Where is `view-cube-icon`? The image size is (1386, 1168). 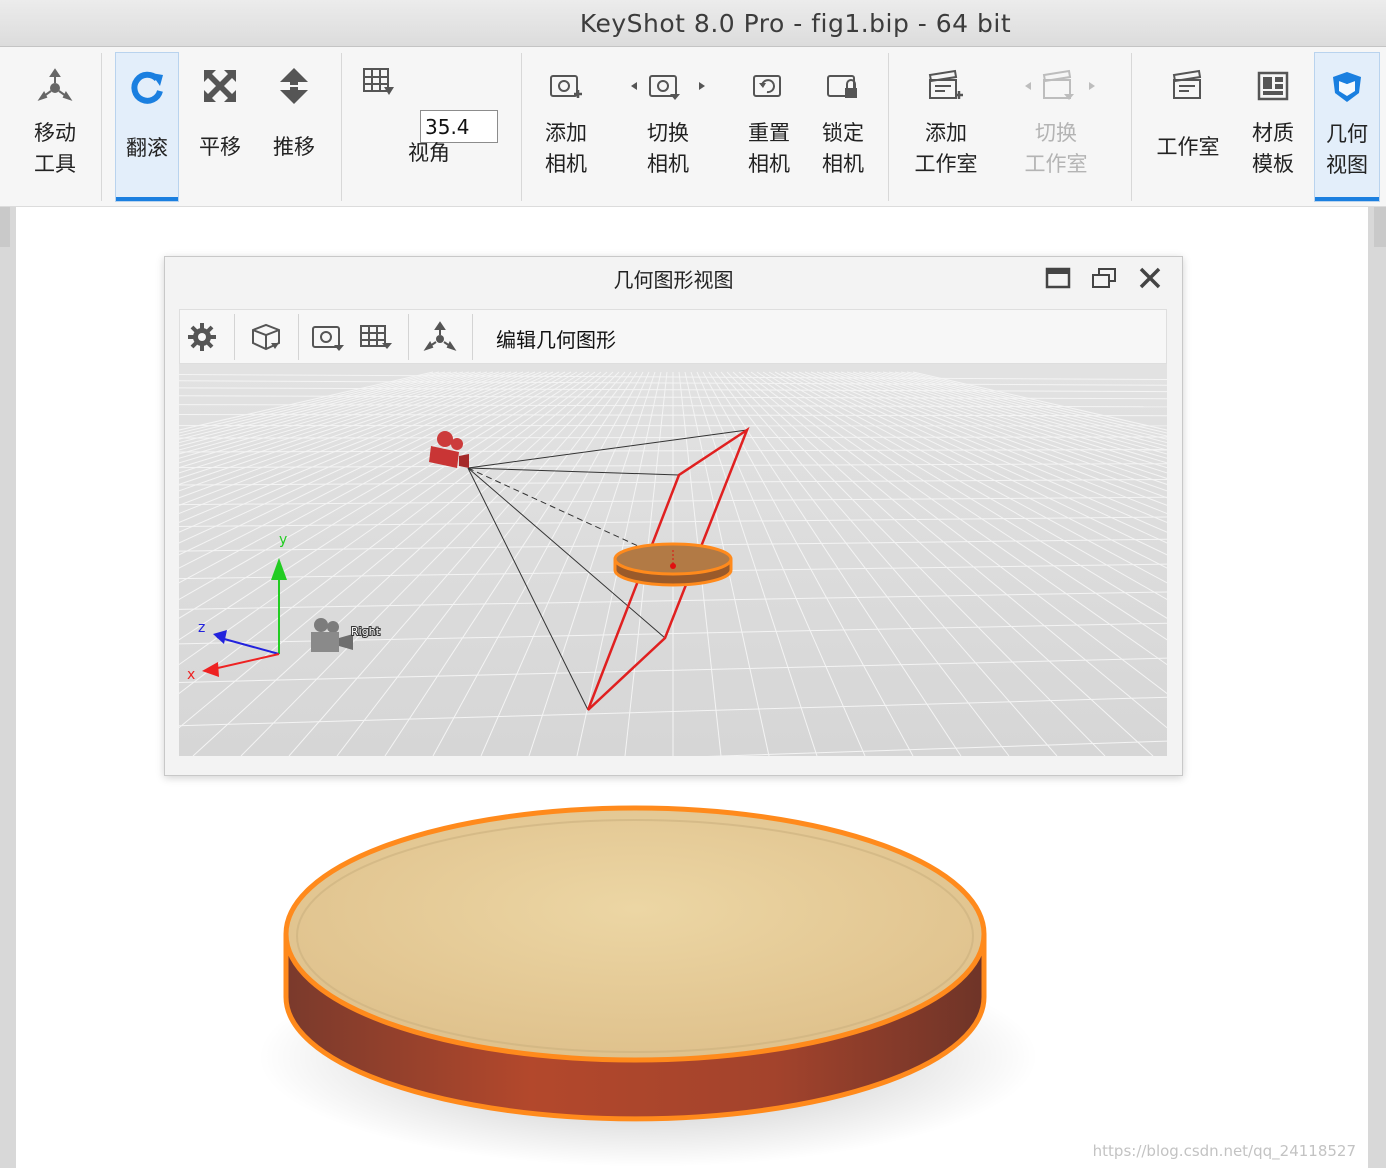 view-cube-icon is located at coordinates (266, 337).